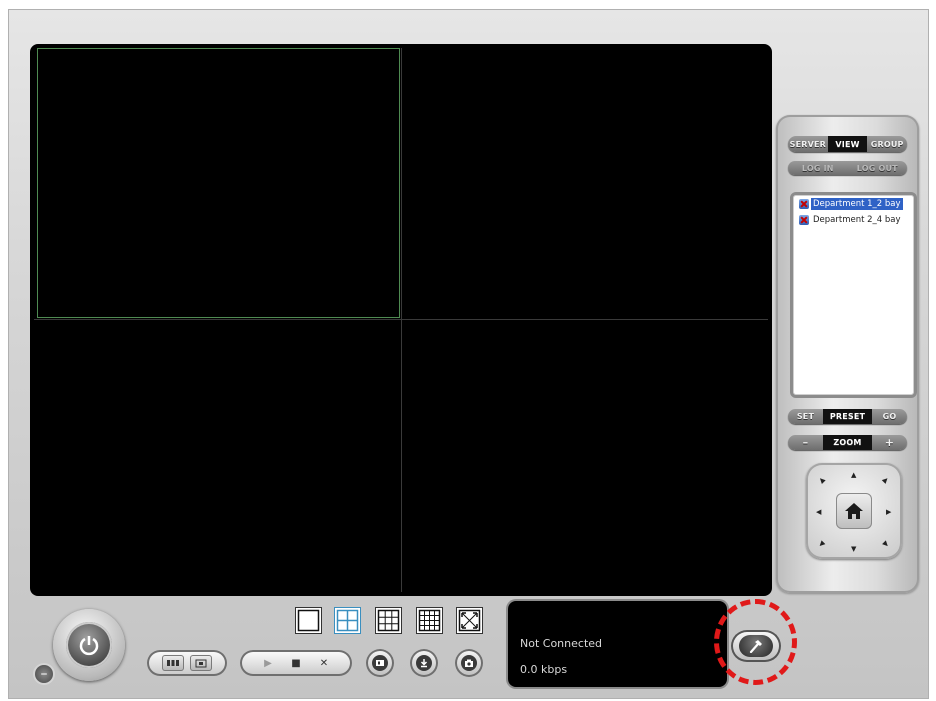  Describe the element at coordinates (821, 543) in the screenshot. I see `pan-down-left-icon: ▼` at that location.